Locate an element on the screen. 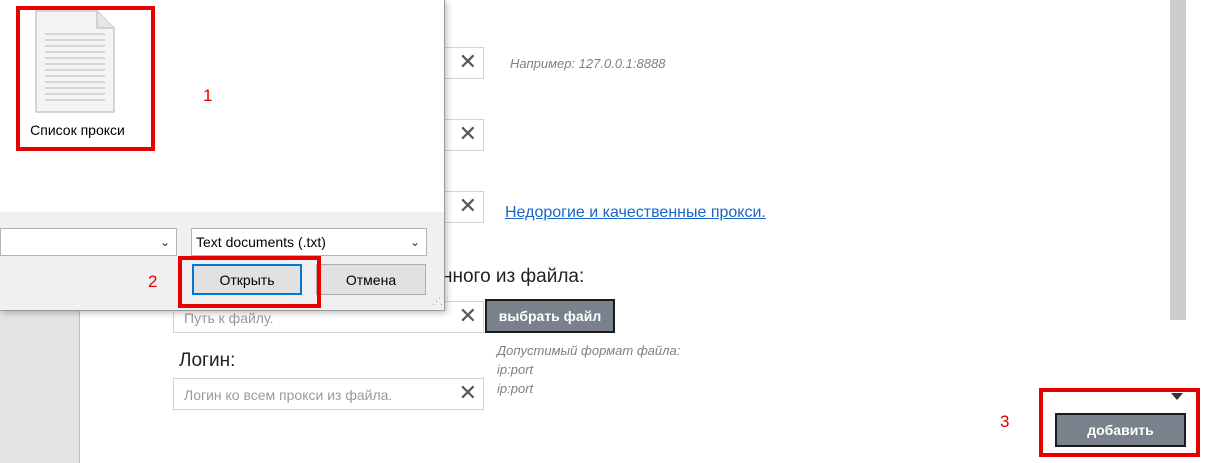 Image resolution: width=1208 pixels, height=463 pixels. annotation-number-1: 1 is located at coordinates (208, 95).